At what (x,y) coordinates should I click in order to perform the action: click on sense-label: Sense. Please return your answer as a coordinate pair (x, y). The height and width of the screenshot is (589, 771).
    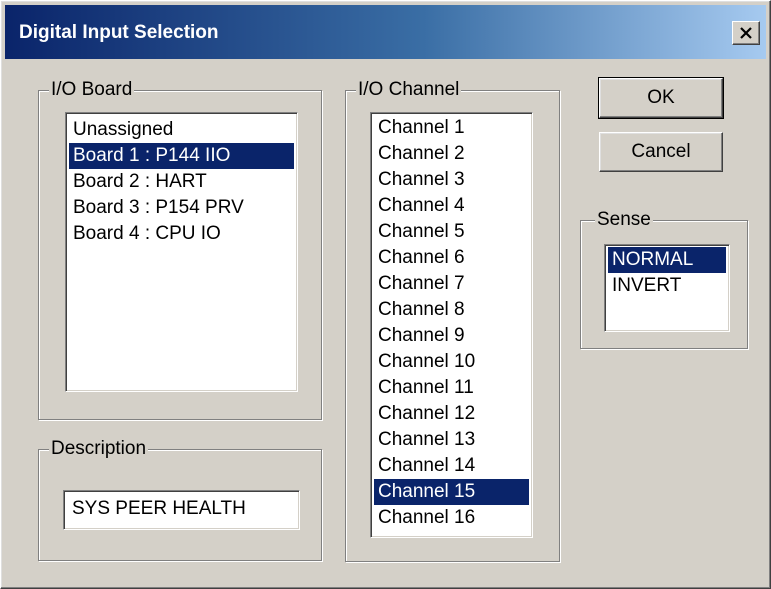
    Looking at the image, I should click on (624, 220).